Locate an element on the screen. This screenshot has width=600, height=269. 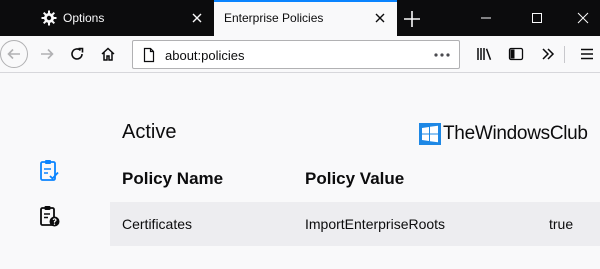
maximize-button is located at coordinates (537, 18).